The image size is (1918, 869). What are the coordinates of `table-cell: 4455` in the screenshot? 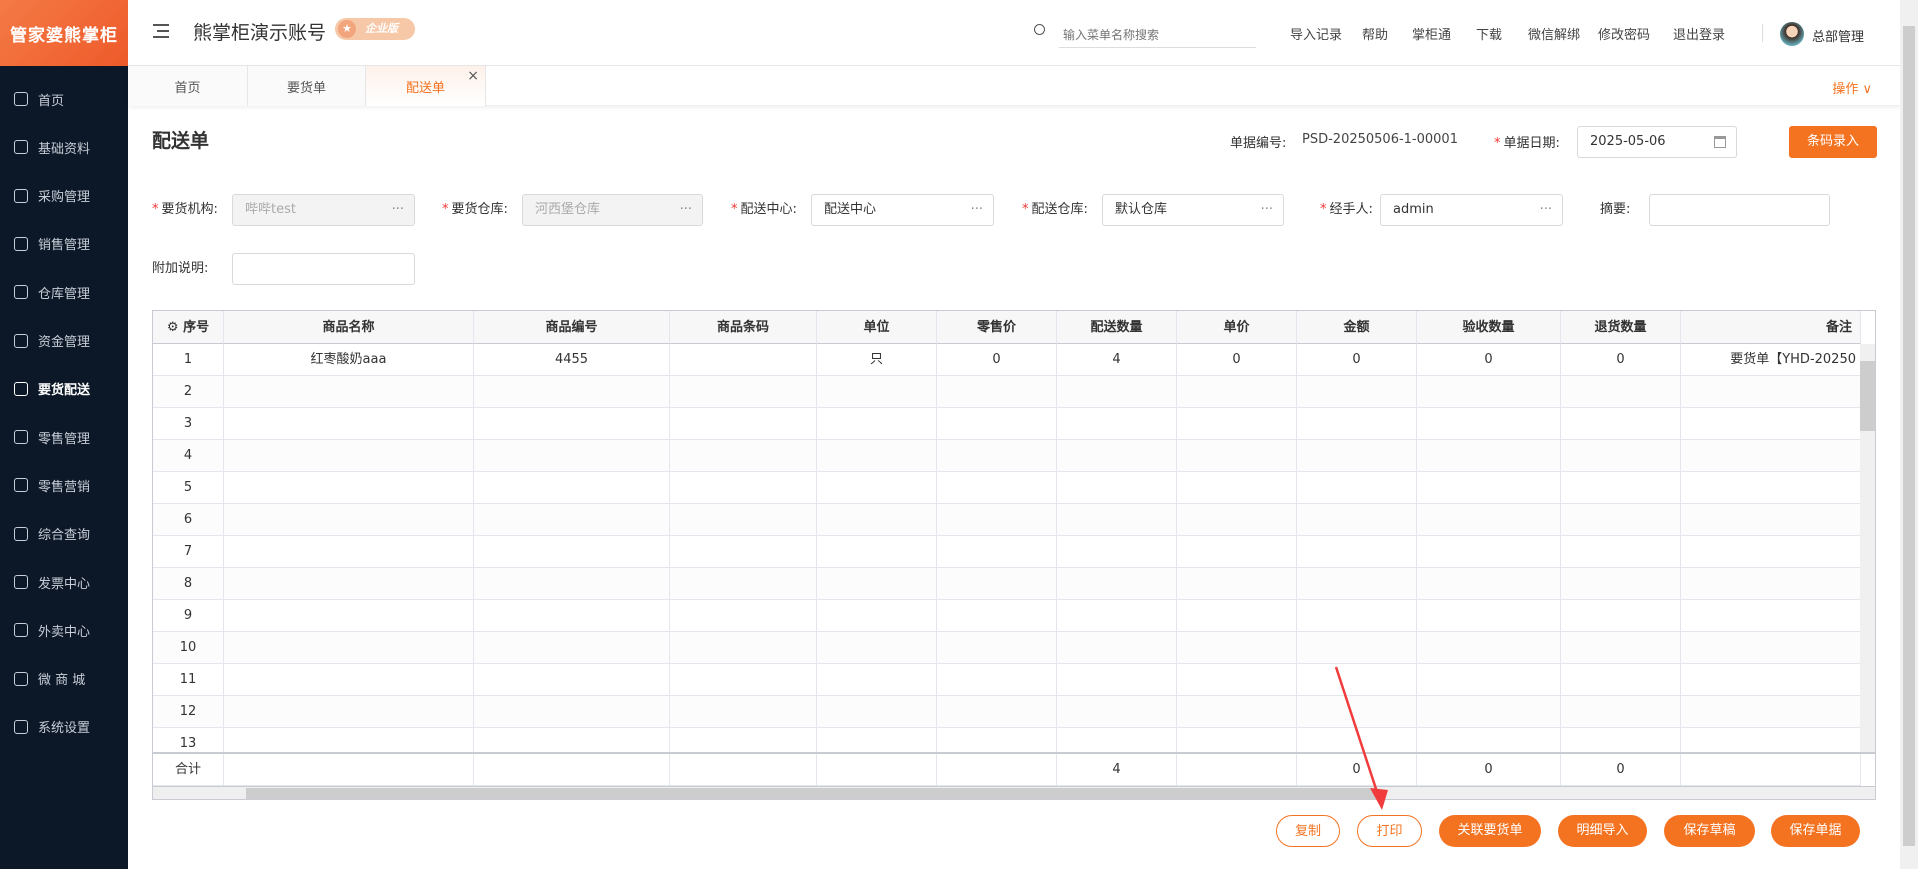 It's located at (572, 360).